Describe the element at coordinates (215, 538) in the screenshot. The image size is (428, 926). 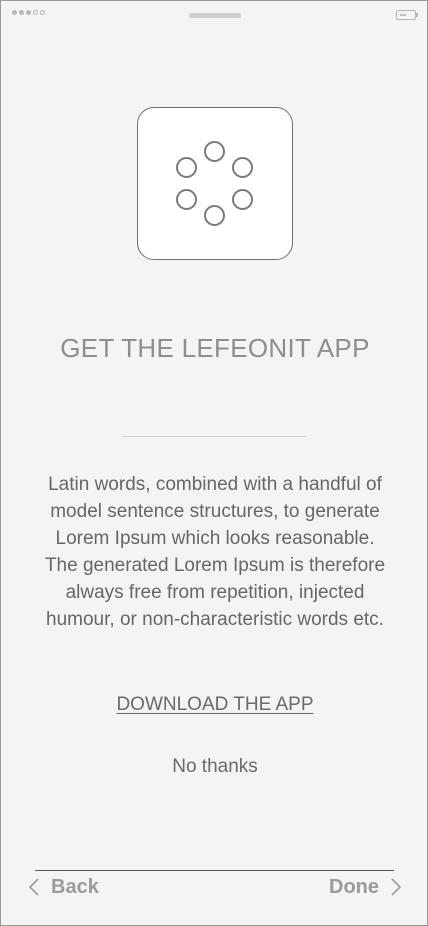
I see `description-line: Lorem Ipsum which looks reasonable.` at that location.